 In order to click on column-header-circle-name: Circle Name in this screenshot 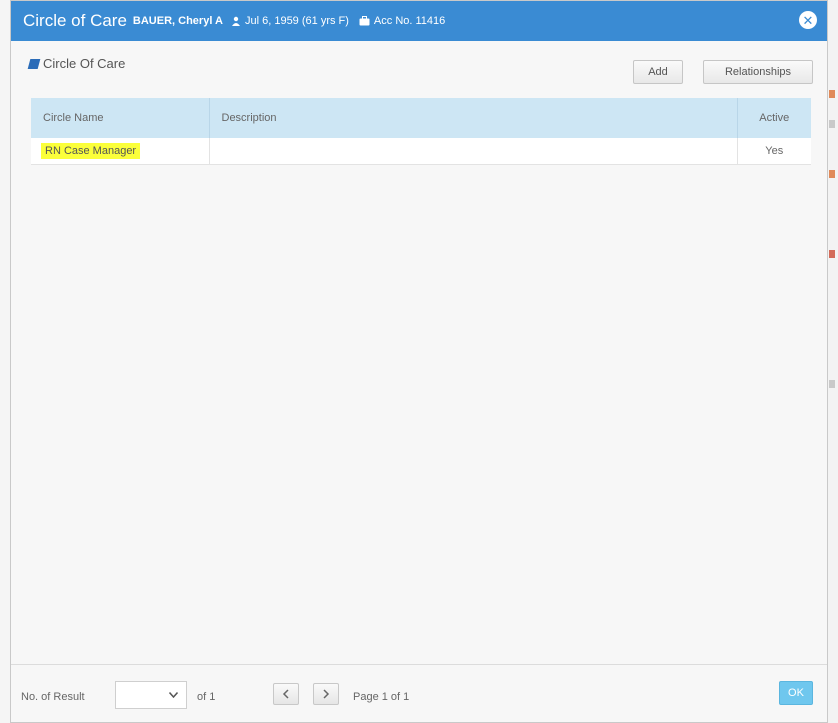, I will do `click(120, 118)`.